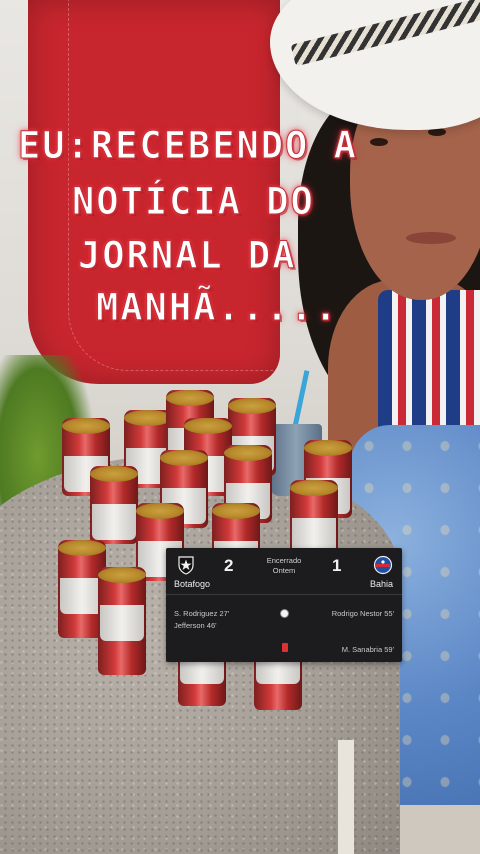 The image size is (480, 854). I want to click on away-score: 1, so click(337, 565).